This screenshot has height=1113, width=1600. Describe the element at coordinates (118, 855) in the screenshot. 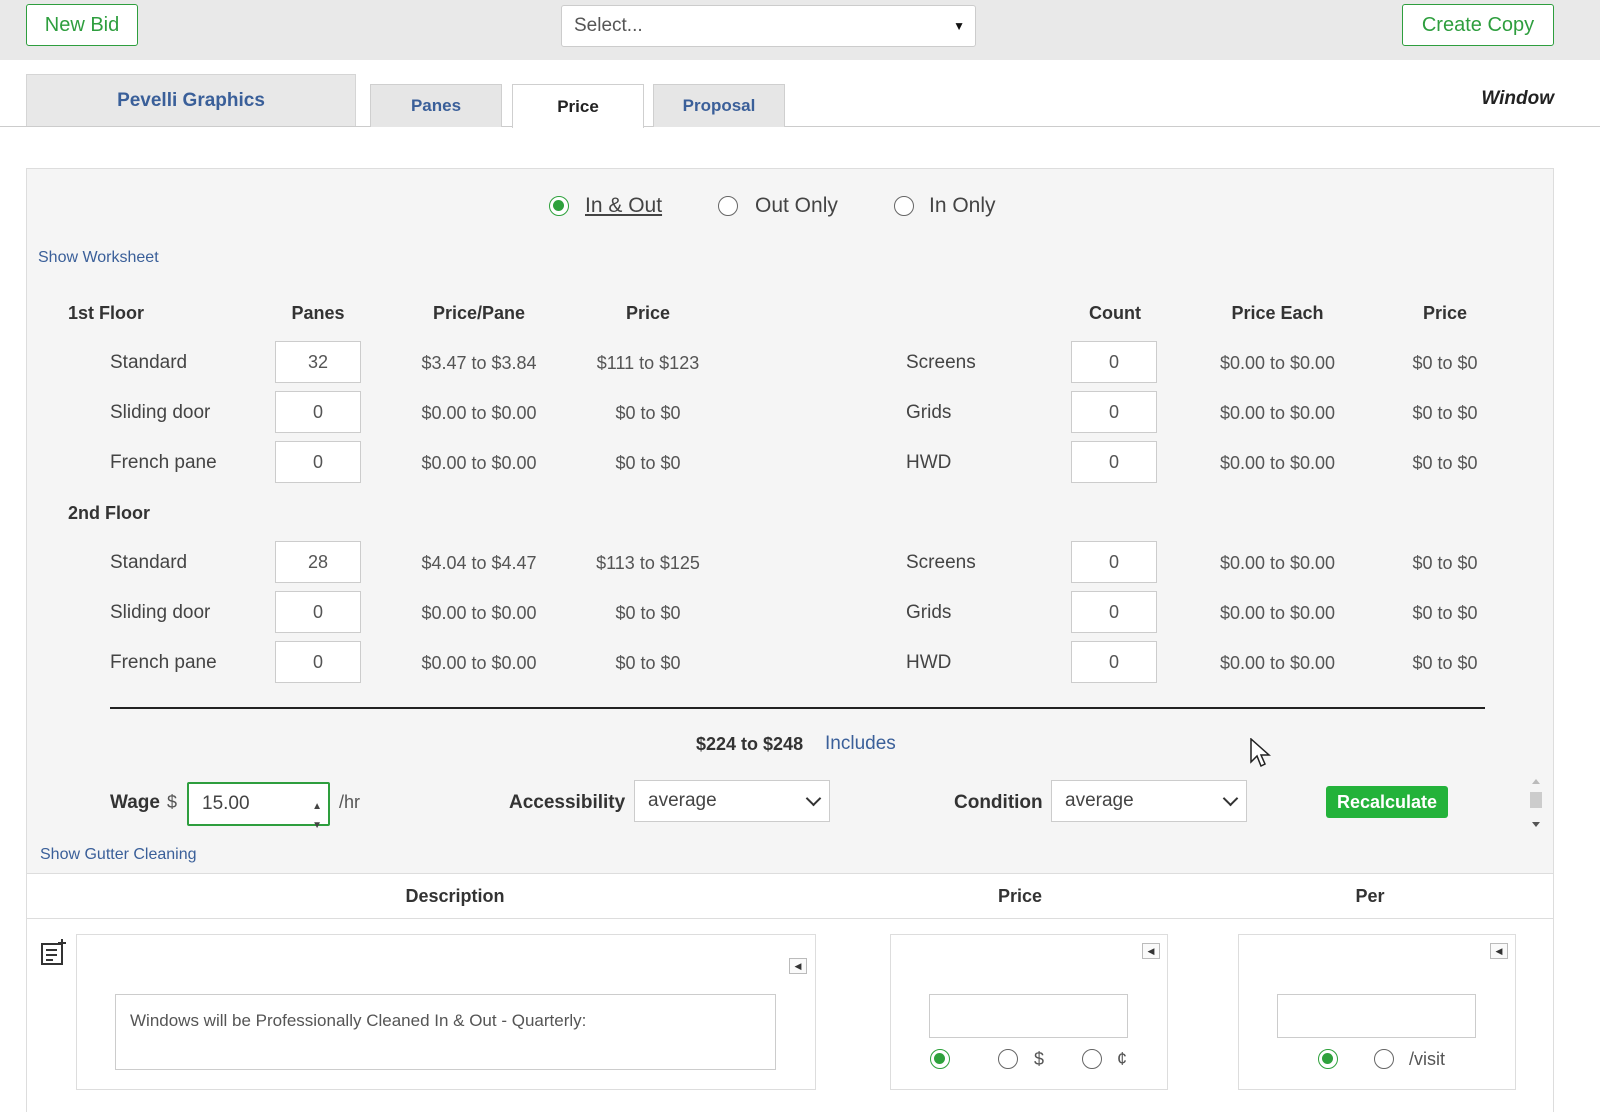

I see `show-gutter-cleaning-link: Show Gutter Cleaning` at that location.